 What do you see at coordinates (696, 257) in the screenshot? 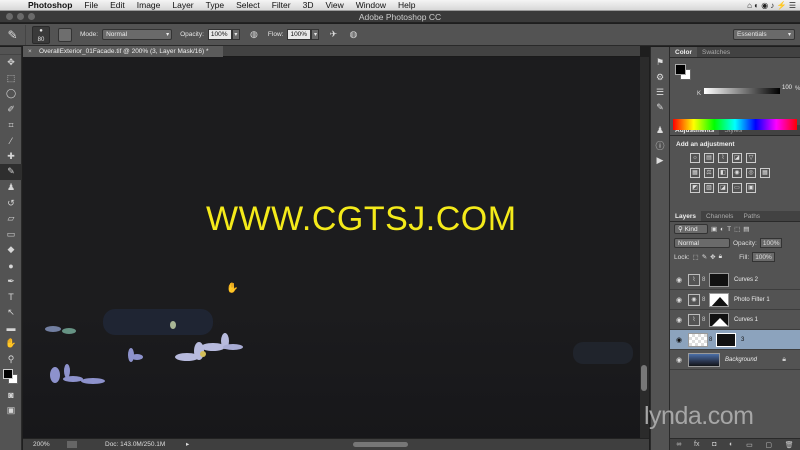
I see `lock-transparent-icon: ⬚` at bounding box center [696, 257].